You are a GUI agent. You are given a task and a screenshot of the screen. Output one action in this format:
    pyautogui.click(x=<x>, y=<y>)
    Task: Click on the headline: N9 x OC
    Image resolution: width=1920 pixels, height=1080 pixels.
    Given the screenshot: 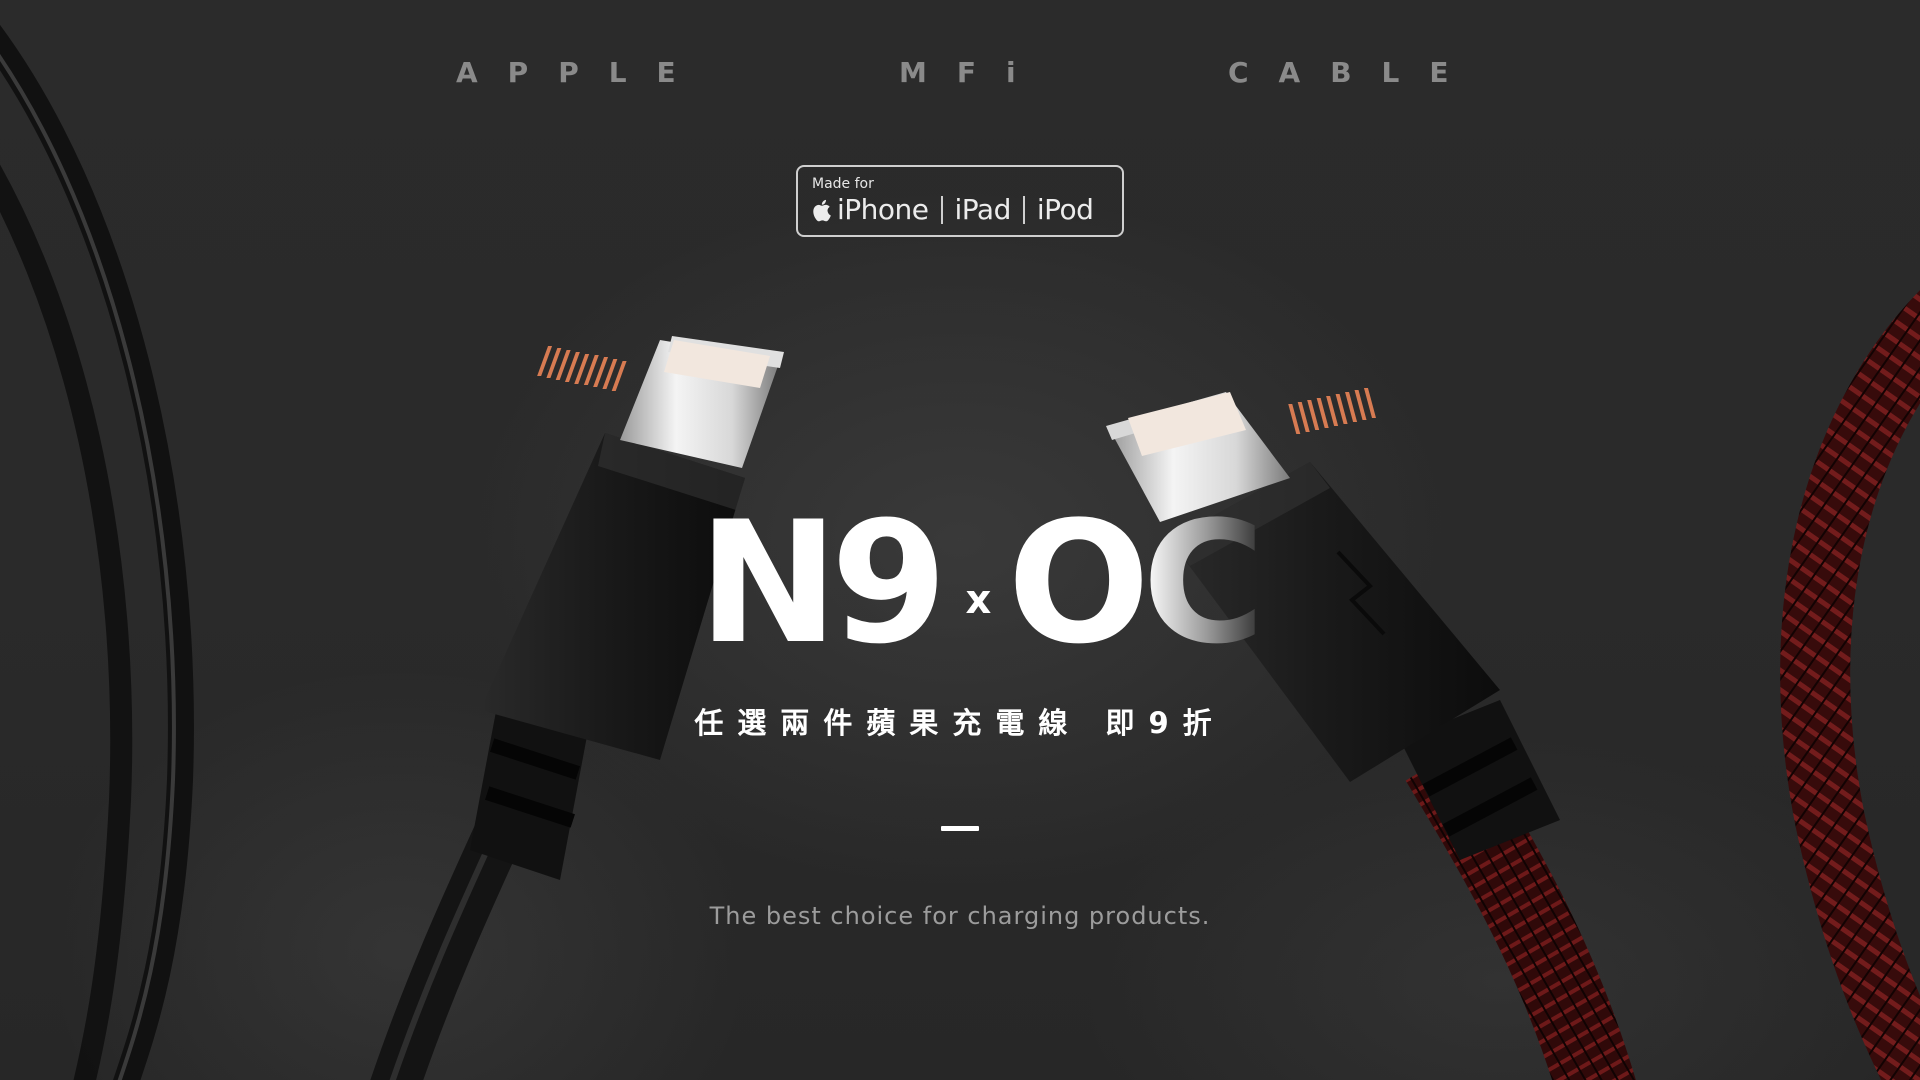 What is the action you would take?
    pyautogui.click(x=981, y=583)
    